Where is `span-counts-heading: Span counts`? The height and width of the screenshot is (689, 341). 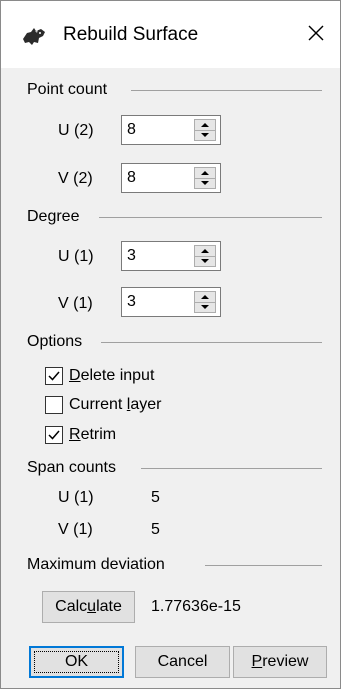
span-counts-heading: Span counts is located at coordinates (75, 468).